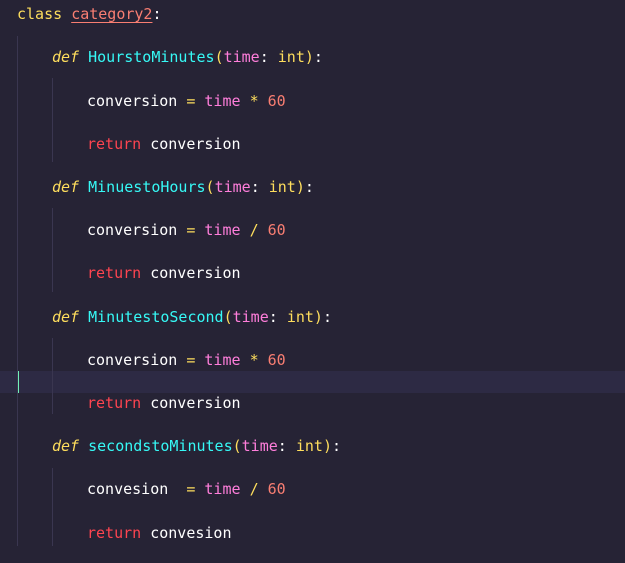 The width and height of the screenshot is (625, 563). Describe the element at coordinates (191, 533) in the screenshot. I see `return-value: convesion` at that location.